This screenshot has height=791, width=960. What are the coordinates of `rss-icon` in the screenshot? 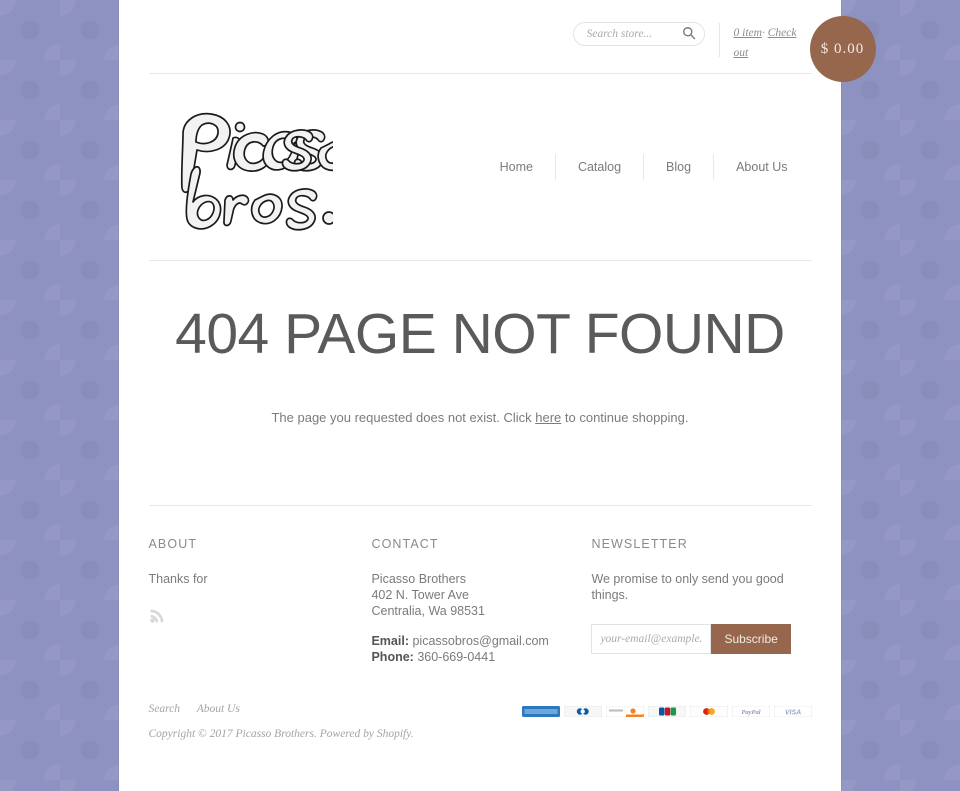 It's located at (157, 617).